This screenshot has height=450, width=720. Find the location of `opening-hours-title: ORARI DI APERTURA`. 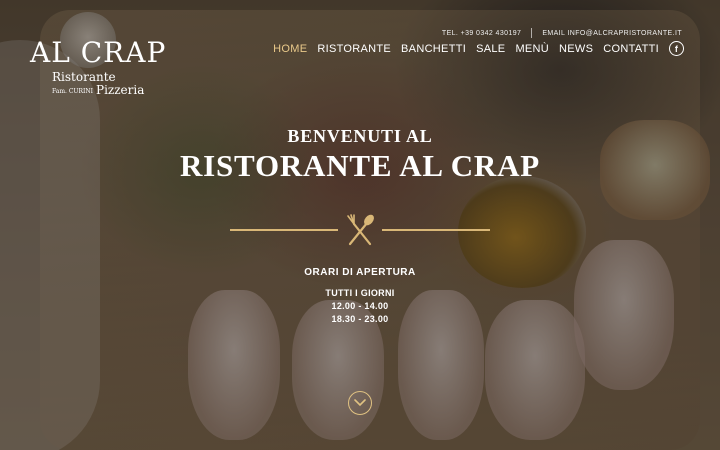

opening-hours-title: ORARI DI APERTURA is located at coordinates (360, 272).